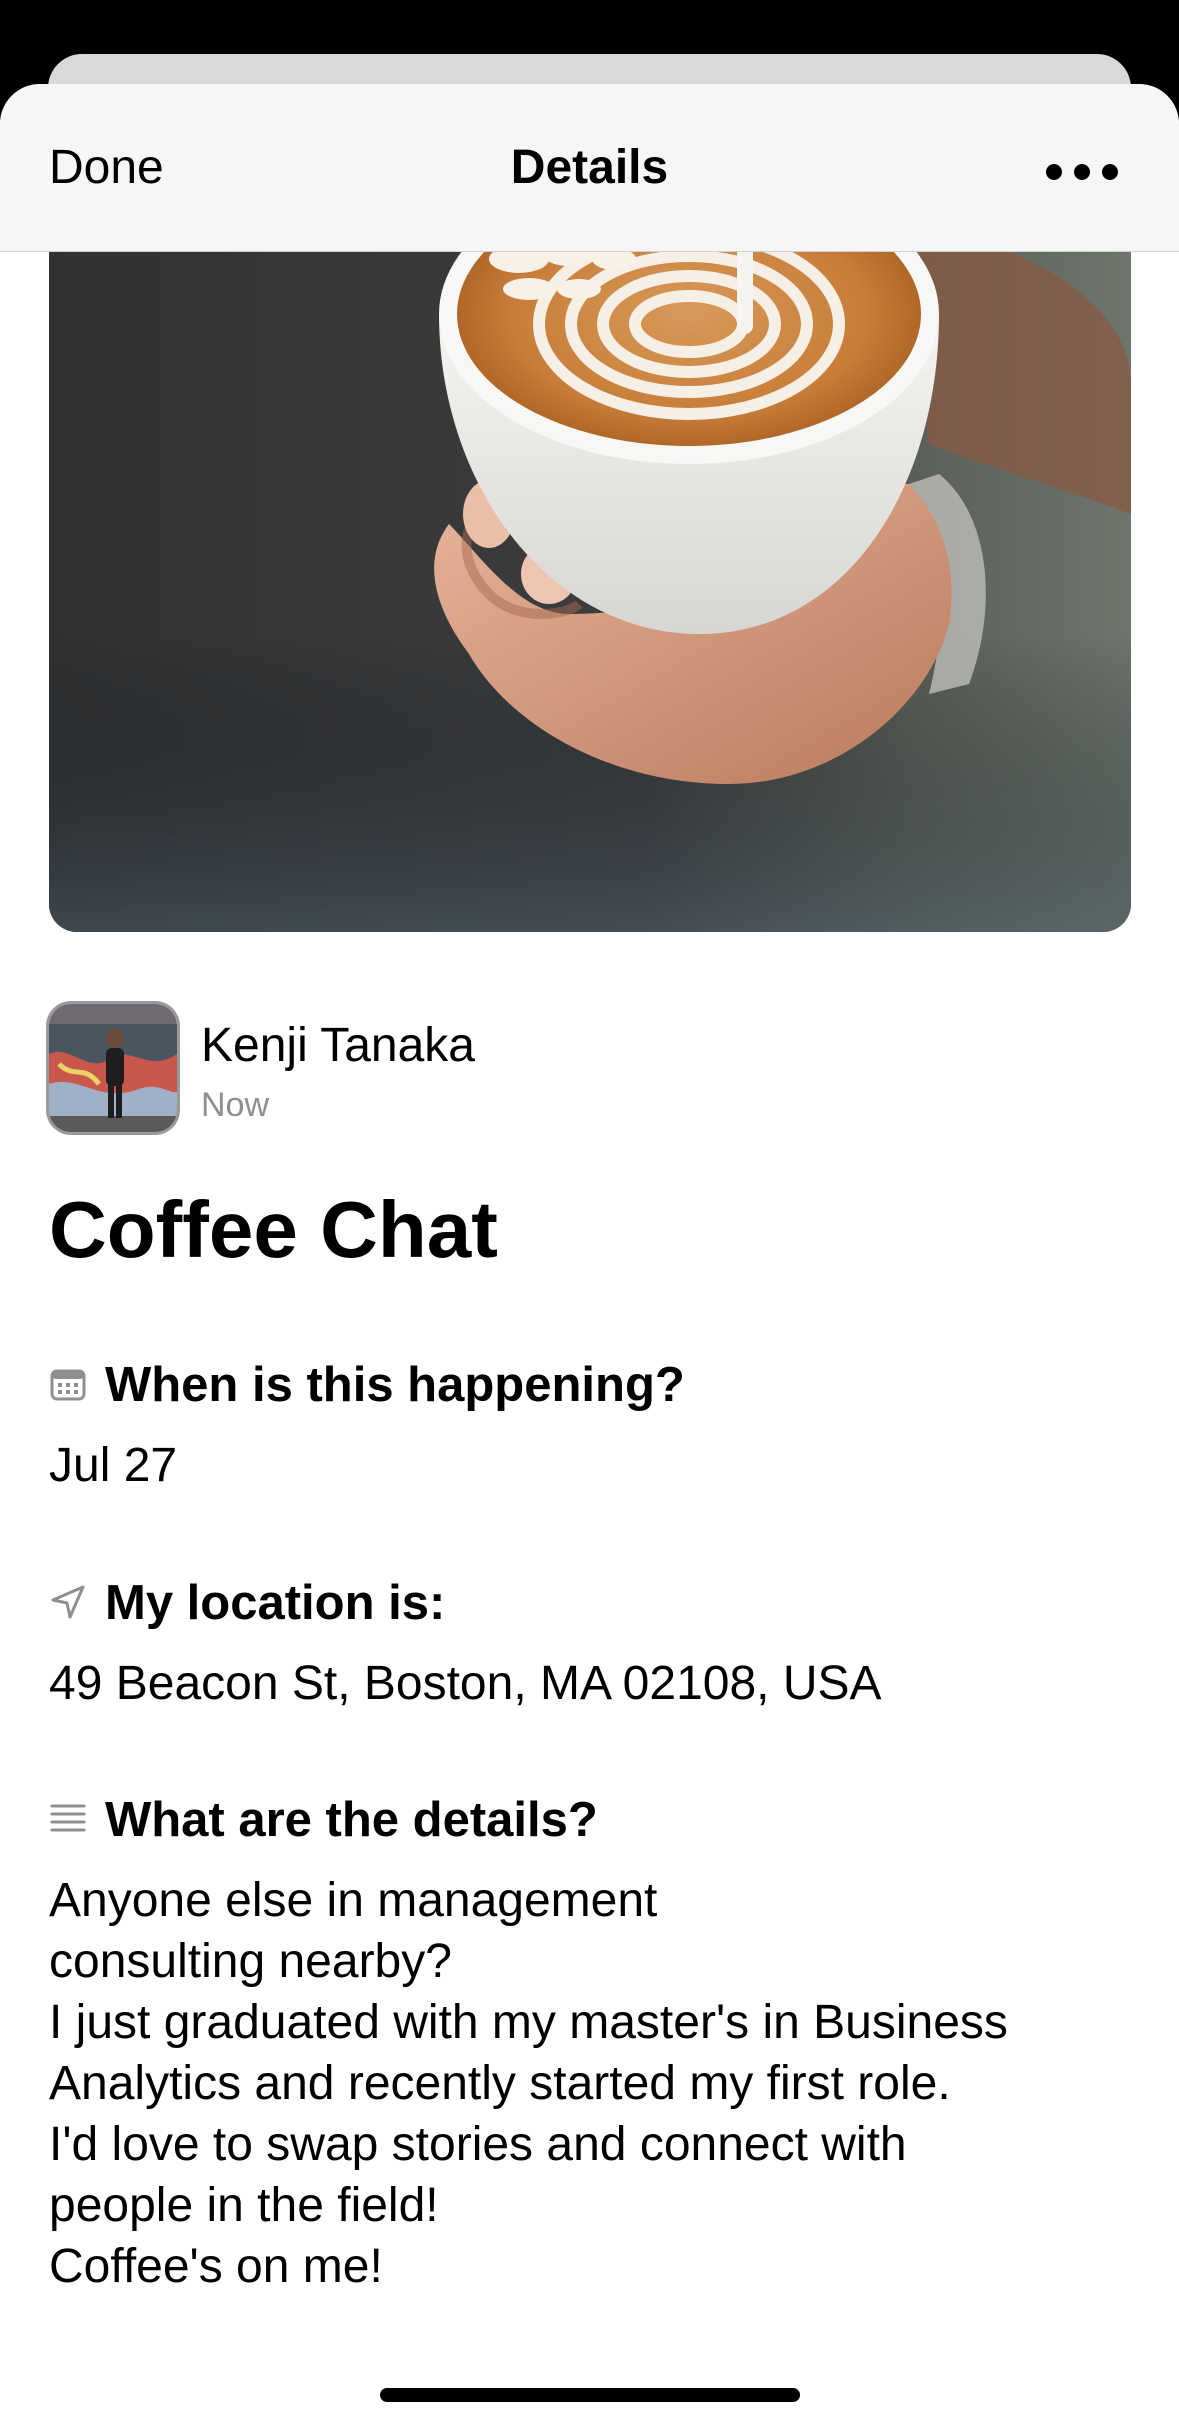 This screenshot has height=2433, width=1179. Describe the element at coordinates (395, 1385) in the screenshot. I see `field-label-when: When is this happening?` at that location.